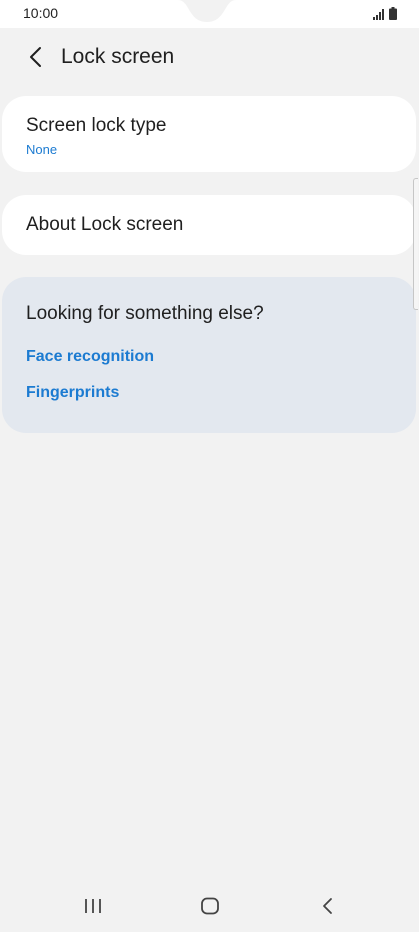 Image resolution: width=419 pixels, height=932 pixels. Describe the element at coordinates (90, 357) in the screenshot. I see `face-recognition-link: Face recognition` at that location.